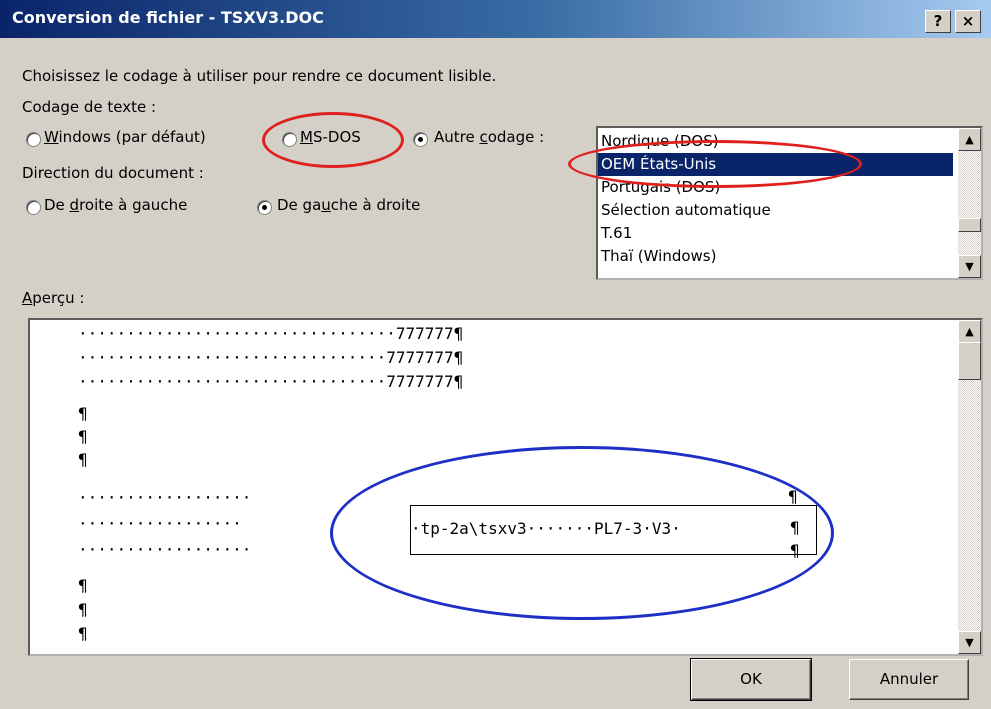  Describe the element at coordinates (658, 256) in the screenshot. I see `encoding-option: Thaï (Windows)` at that location.